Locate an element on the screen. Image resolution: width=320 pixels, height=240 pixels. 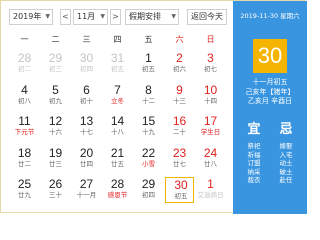
lunar-label: 十一月 is located at coordinates (86, 195).